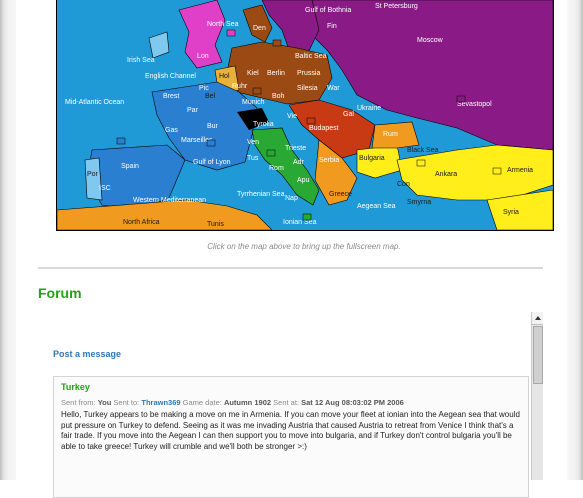  I want to click on label-rumania: Rum, so click(390, 134).